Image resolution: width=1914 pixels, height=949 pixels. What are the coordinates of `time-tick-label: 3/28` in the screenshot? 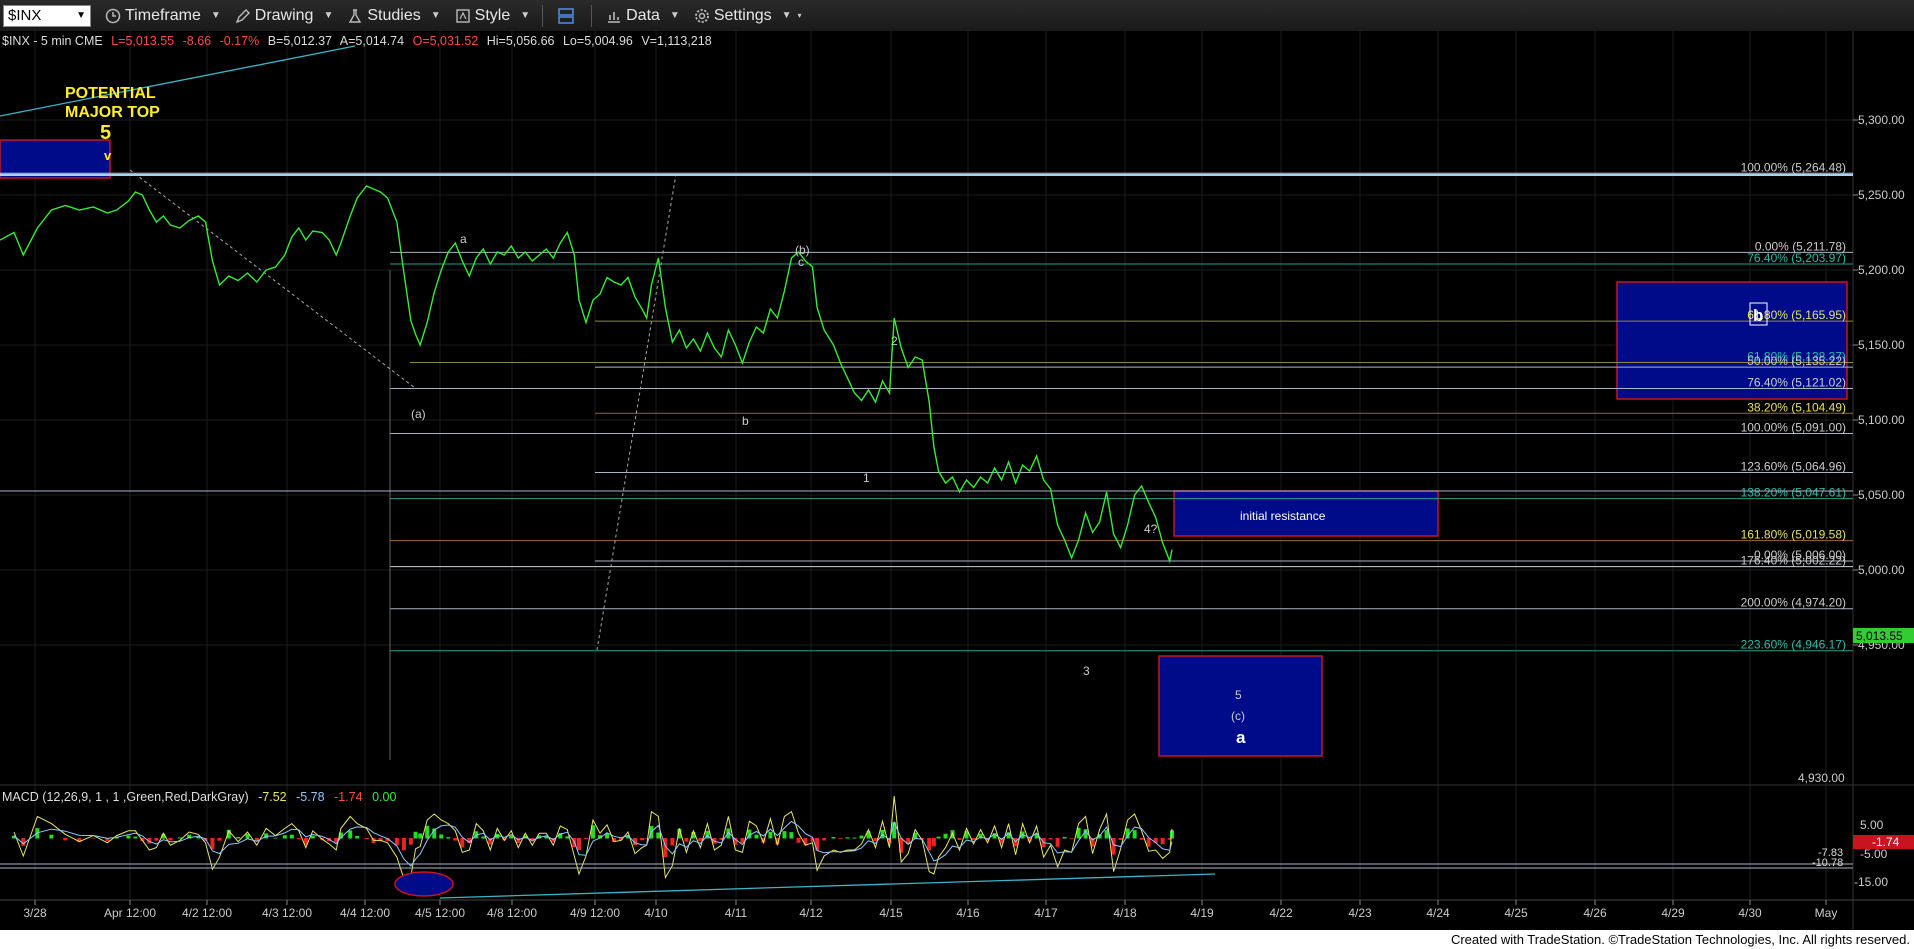 It's located at (35, 913).